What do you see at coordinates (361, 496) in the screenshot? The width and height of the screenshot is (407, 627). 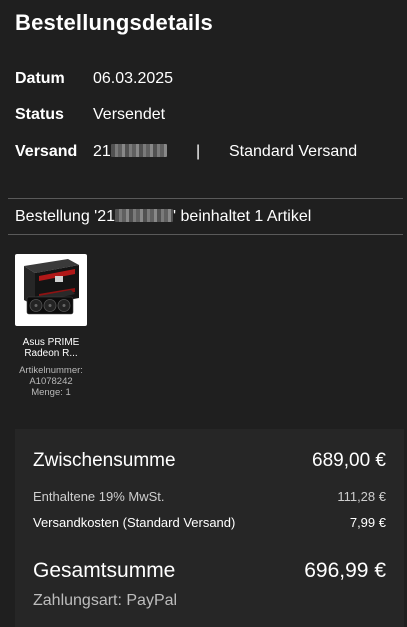 I see `vat-value: 111,28 €` at bounding box center [361, 496].